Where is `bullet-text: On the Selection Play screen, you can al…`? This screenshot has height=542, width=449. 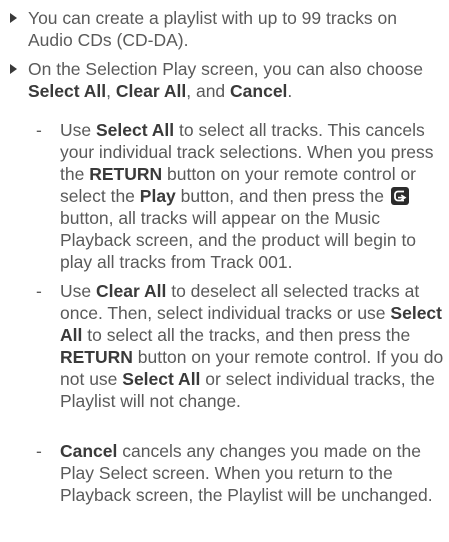 bullet-text: On the Selection Play screen, you can al… is located at coordinates (225, 69).